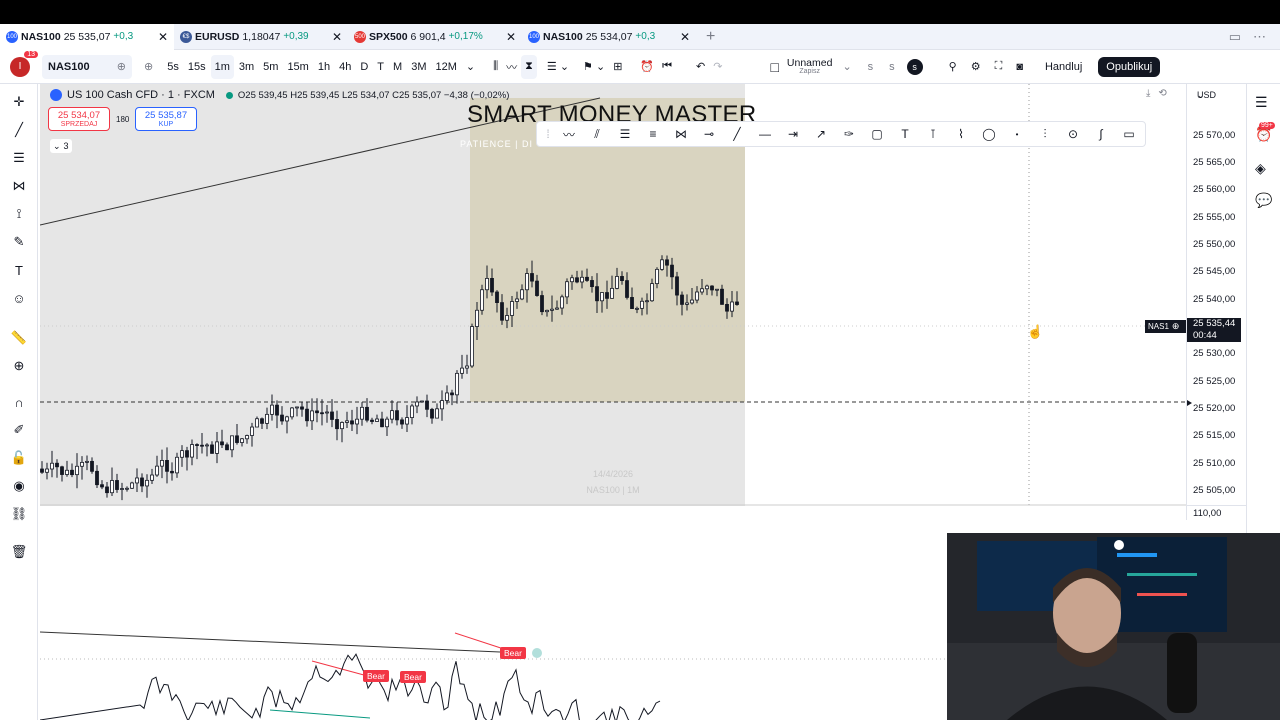 This screenshot has height=720, width=1280. What do you see at coordinates (19, 158) in the screenshot?
I see `fib-icon: ☰` at bounding box center [19, 158].